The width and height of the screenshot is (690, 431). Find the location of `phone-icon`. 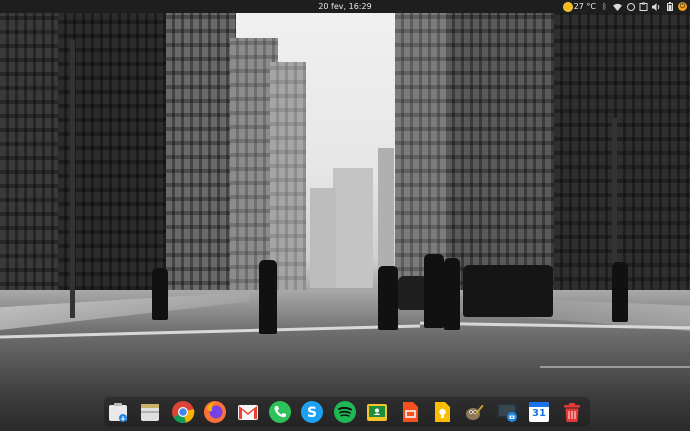

phone-icon is located at coordinates (280, 412).